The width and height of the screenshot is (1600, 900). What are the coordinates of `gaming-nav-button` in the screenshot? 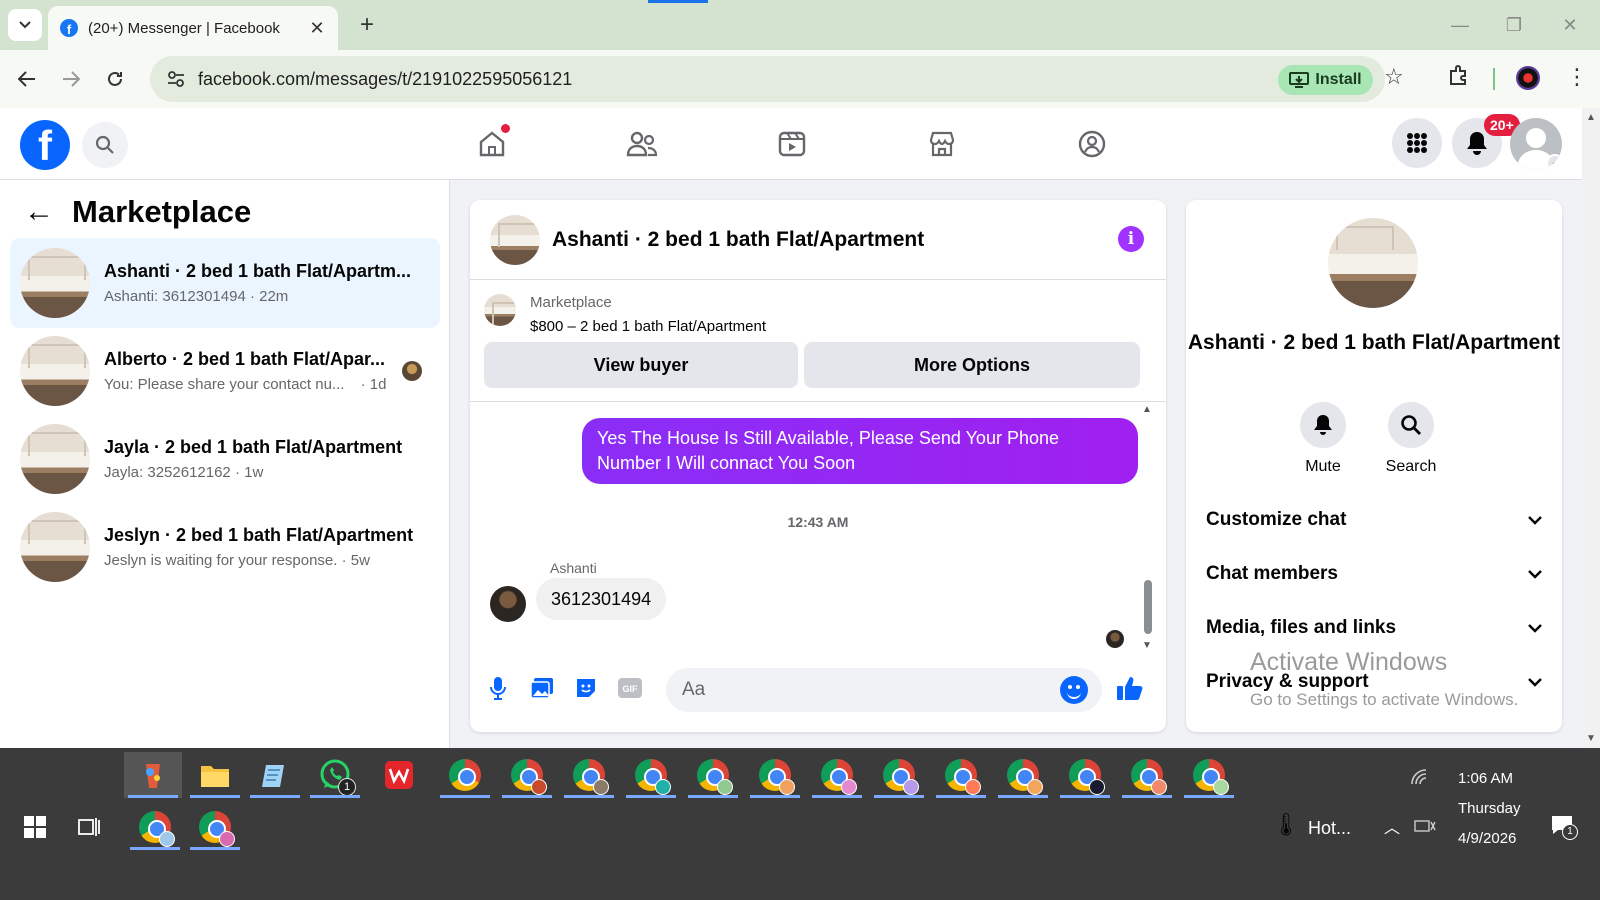 It's located at (1092, 144).